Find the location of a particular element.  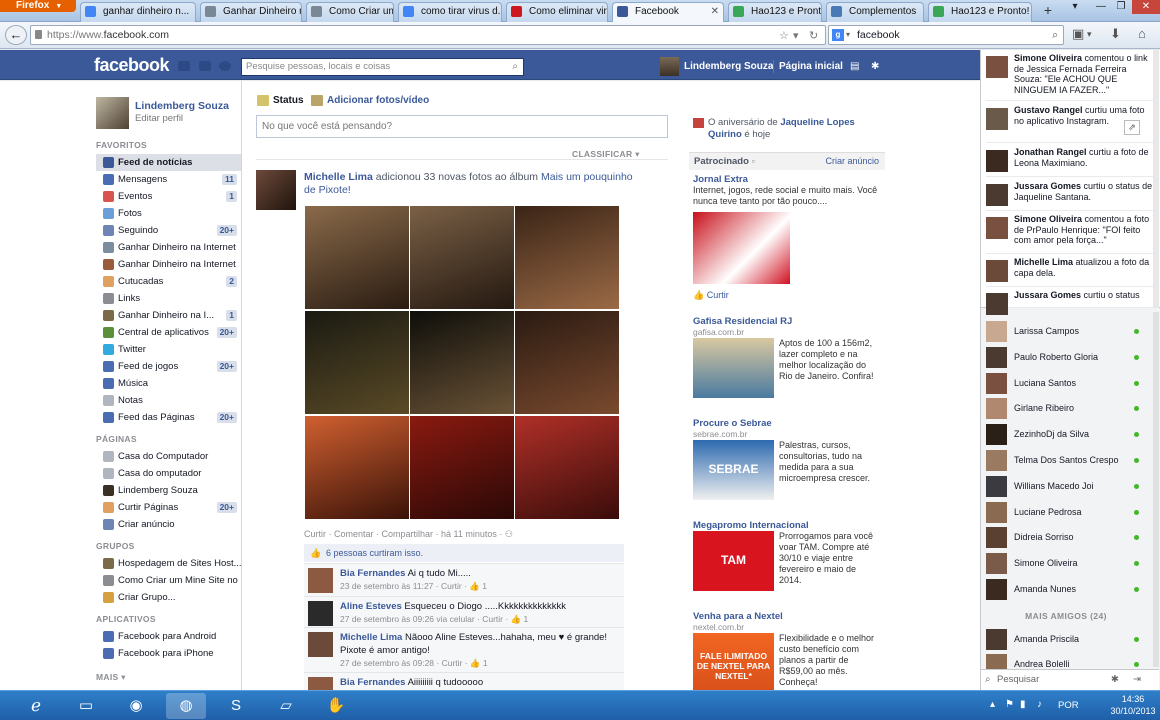

messages-icon is located at coordinates (205, 66).